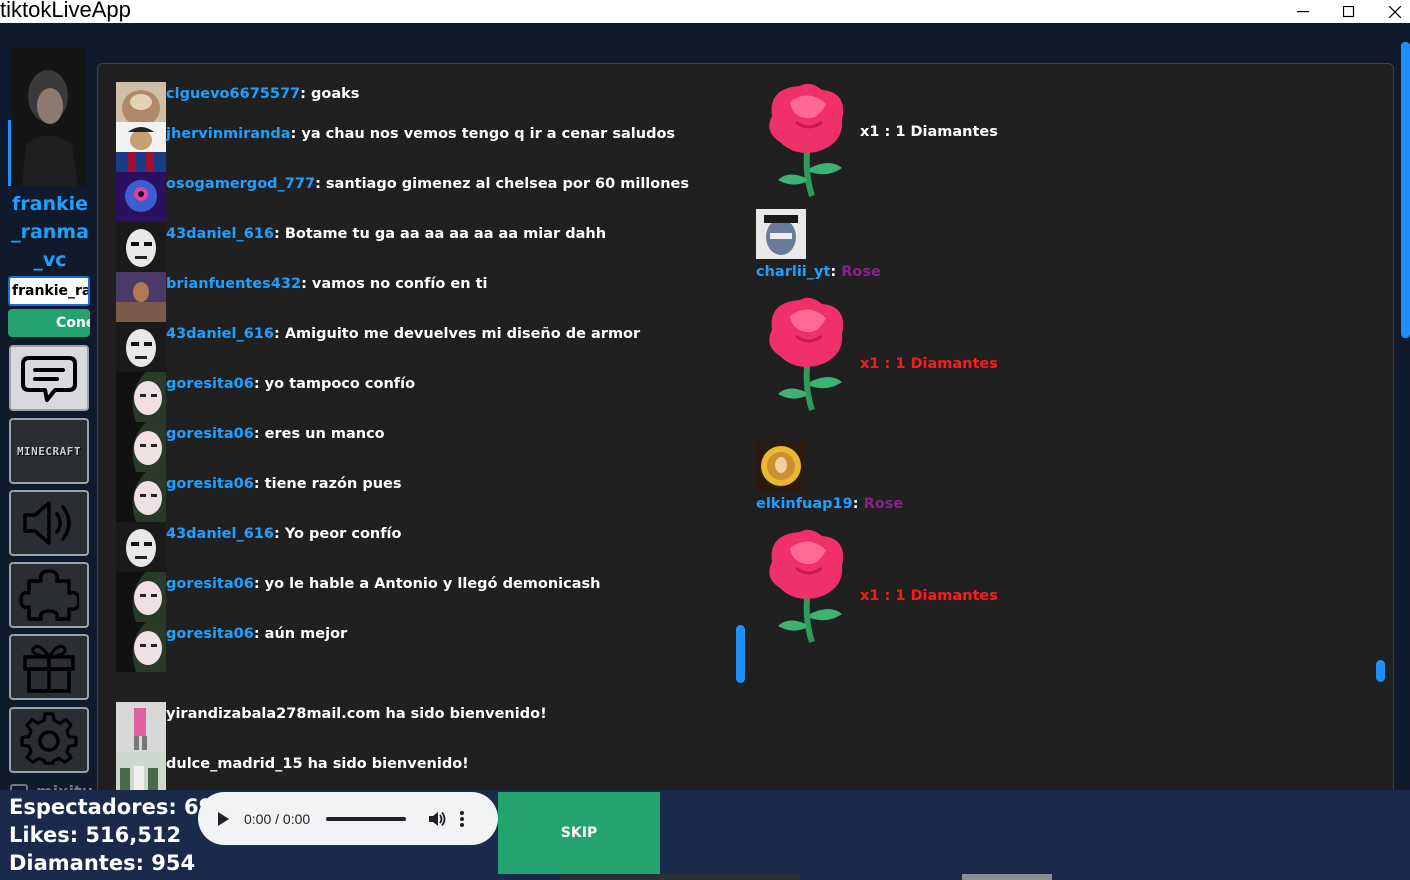  Describe the element at coordinates (233, 94) in the screenshot. I see `chat-username: clguevo6675577` at that location.